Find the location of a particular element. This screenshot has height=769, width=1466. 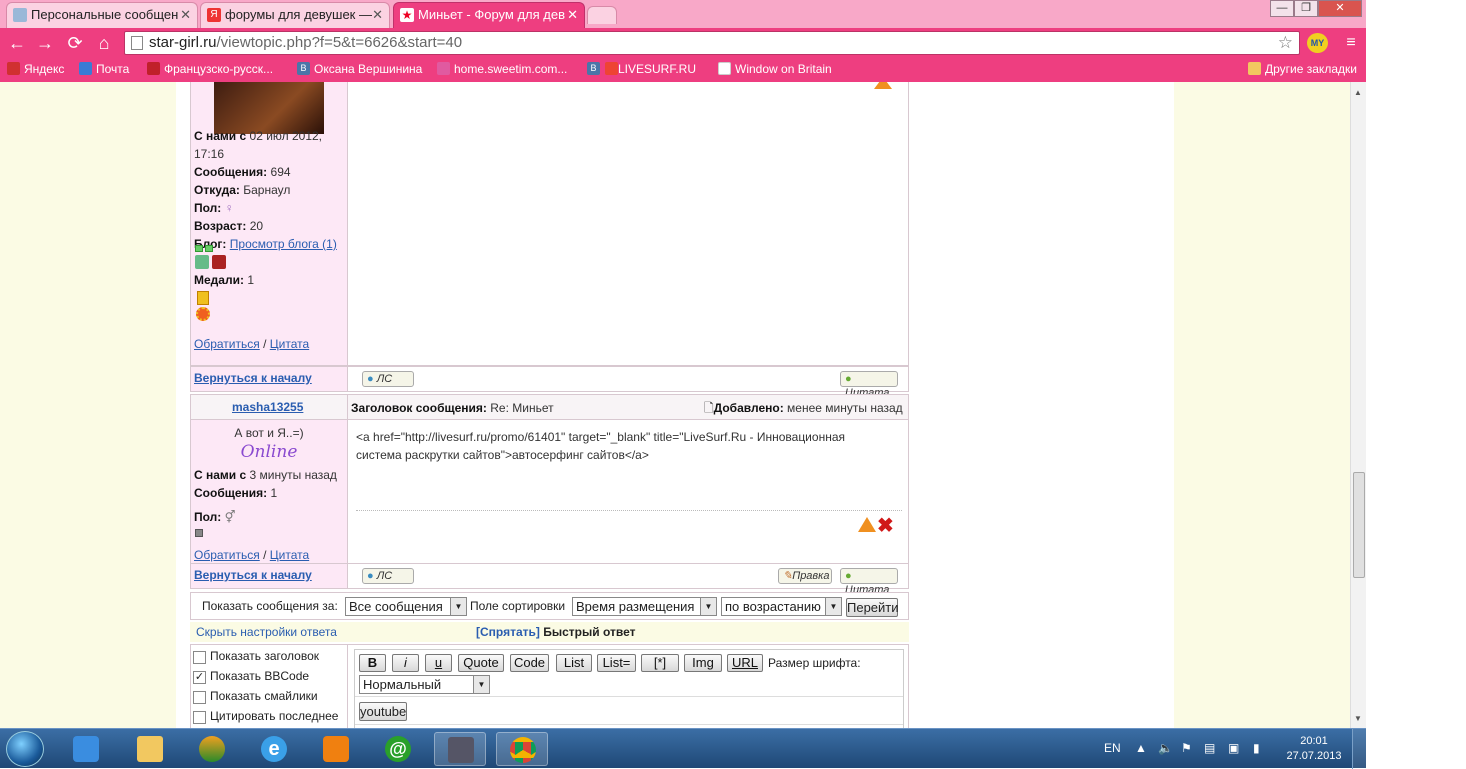

new-tab-button is located at coordinates (602, 15).